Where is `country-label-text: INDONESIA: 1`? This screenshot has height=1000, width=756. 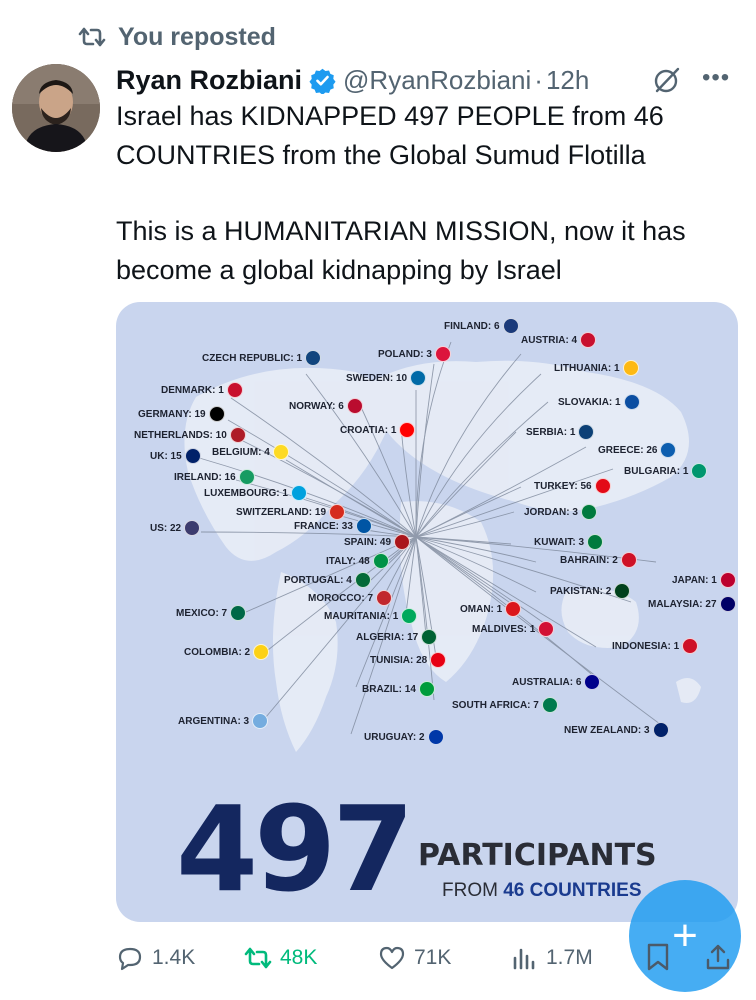 country-label-text: INDONESIA: 1 is located at coordinates (646, 646).